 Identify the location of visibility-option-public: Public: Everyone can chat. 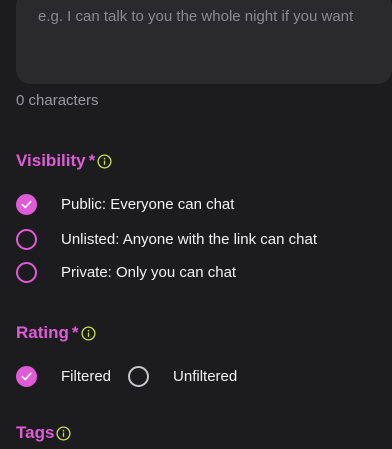
(125, 204).